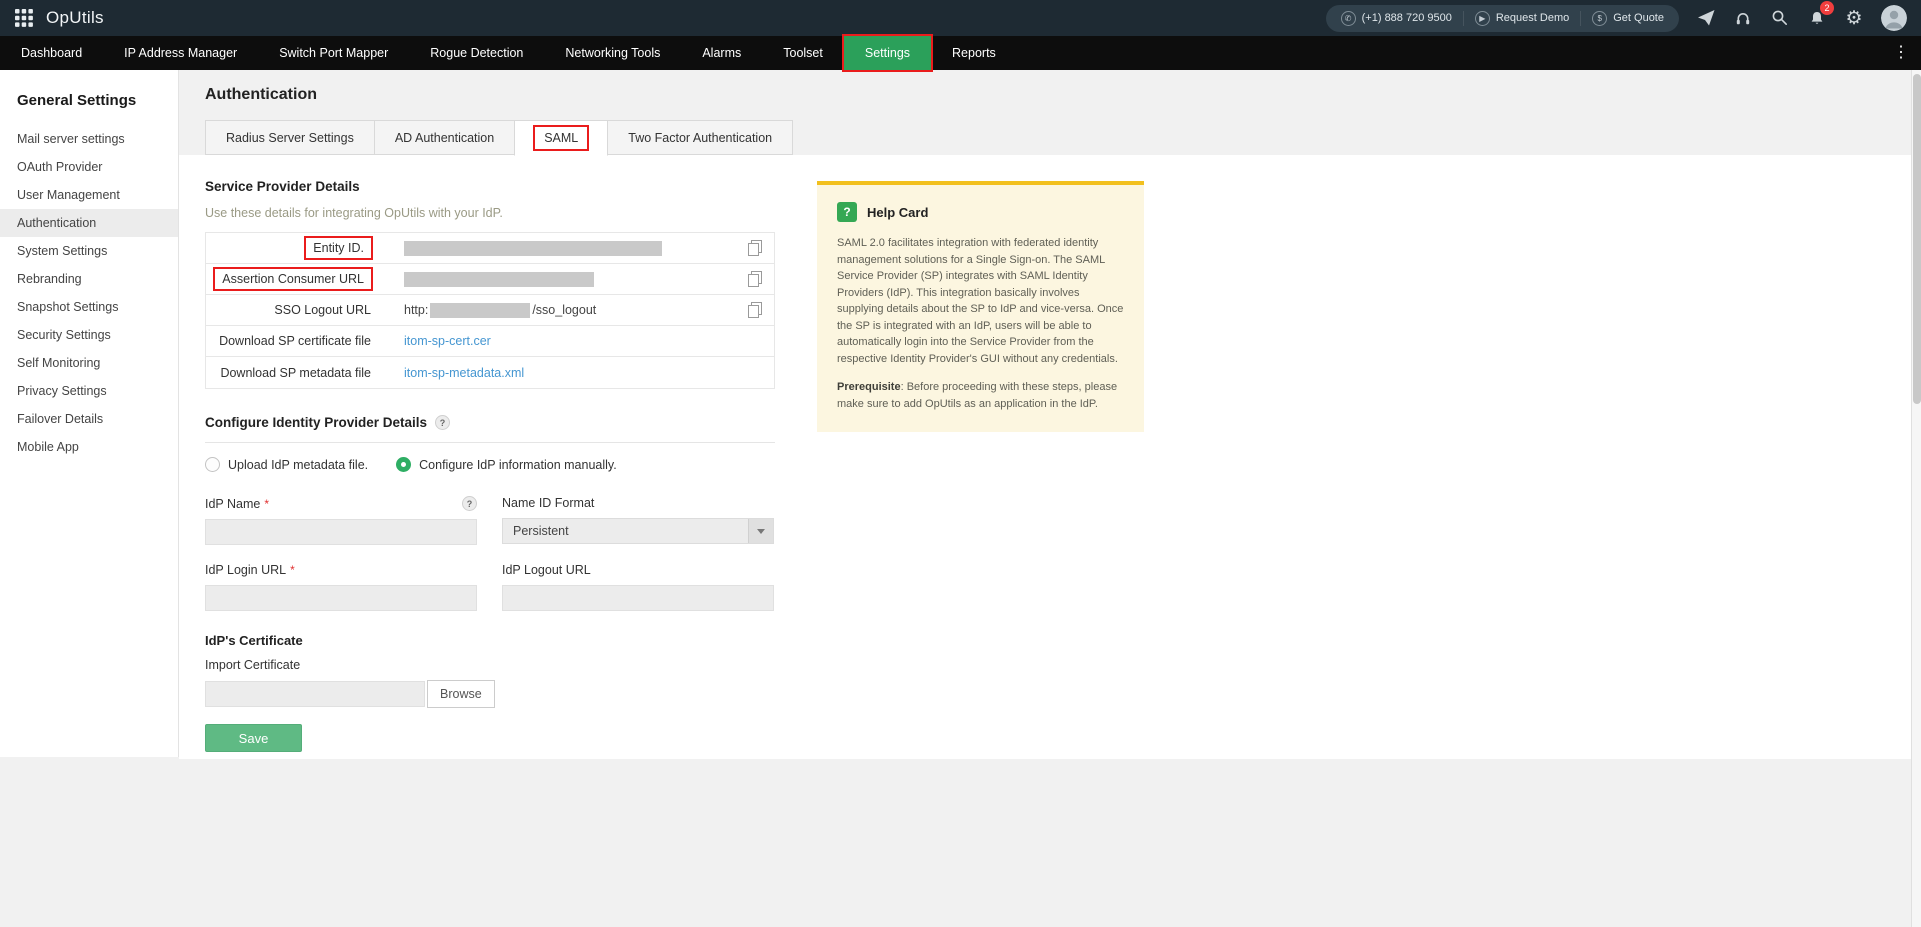 This screenshot has width=1921, height=927. What do you see at coordinates (506, 464) in the screenshot?
I see `configure-idp-manually-radio: Configure IdP information manually.` at bounding box center [506, 464].